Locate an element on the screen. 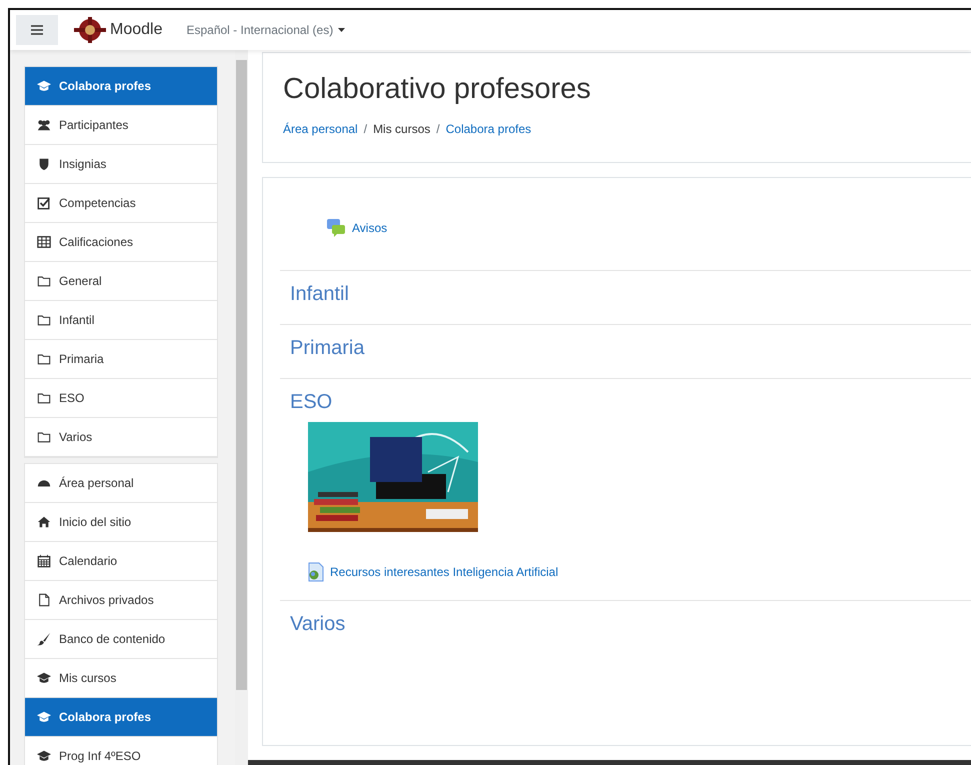 Image resolution: width=971 pixels, height=765 pixels. table-icon is located at coordinates (44, 242).